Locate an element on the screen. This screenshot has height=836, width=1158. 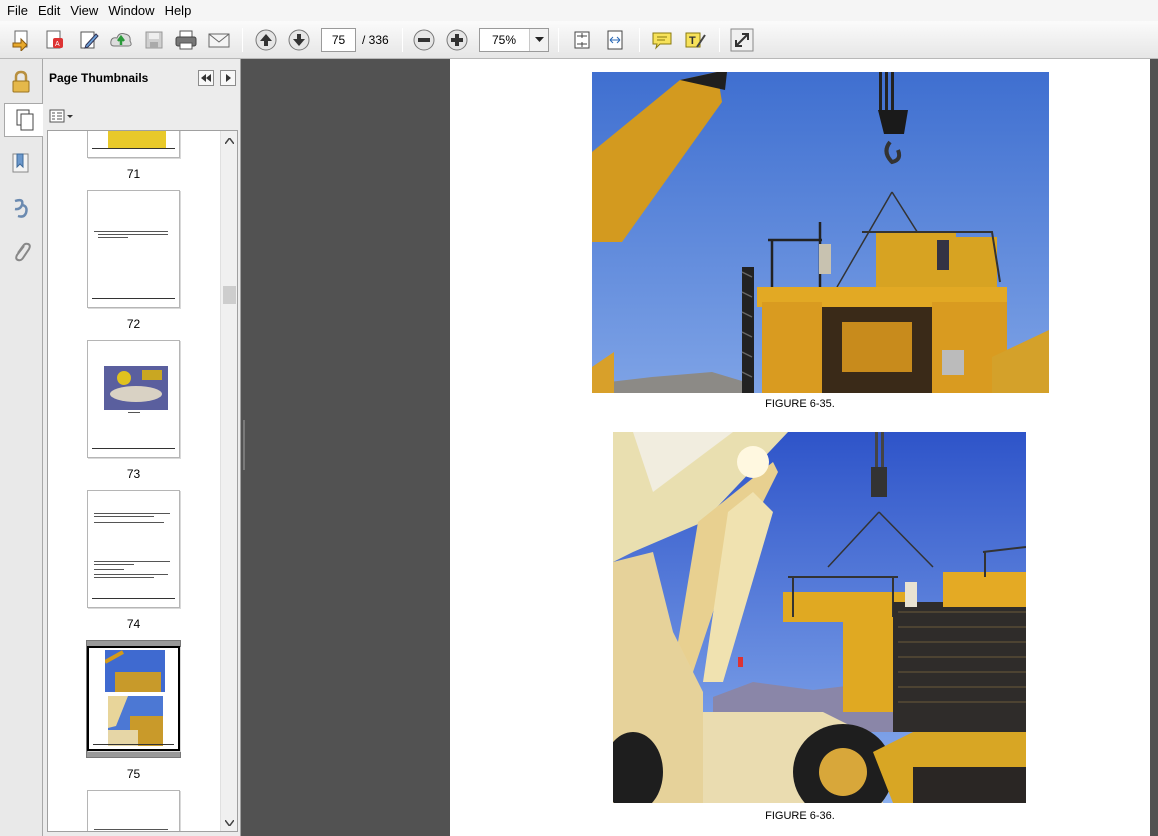
zoom-out-icon is located at coordinates (424, 40).